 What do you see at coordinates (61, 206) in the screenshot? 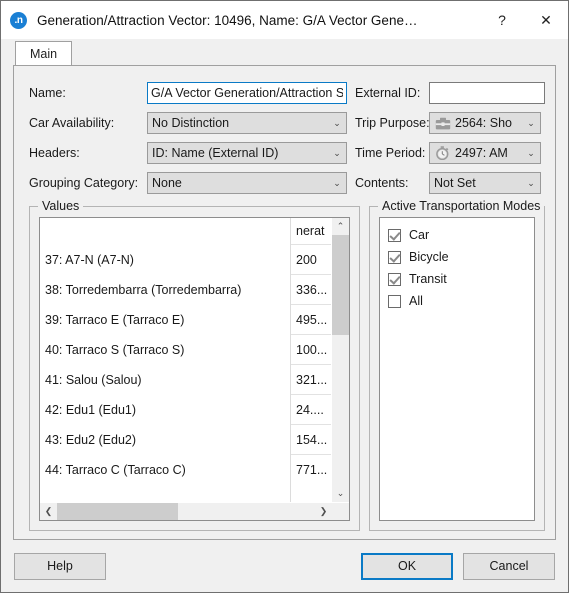
I see `values-group-title: Values` at bounding box center [61, 206].